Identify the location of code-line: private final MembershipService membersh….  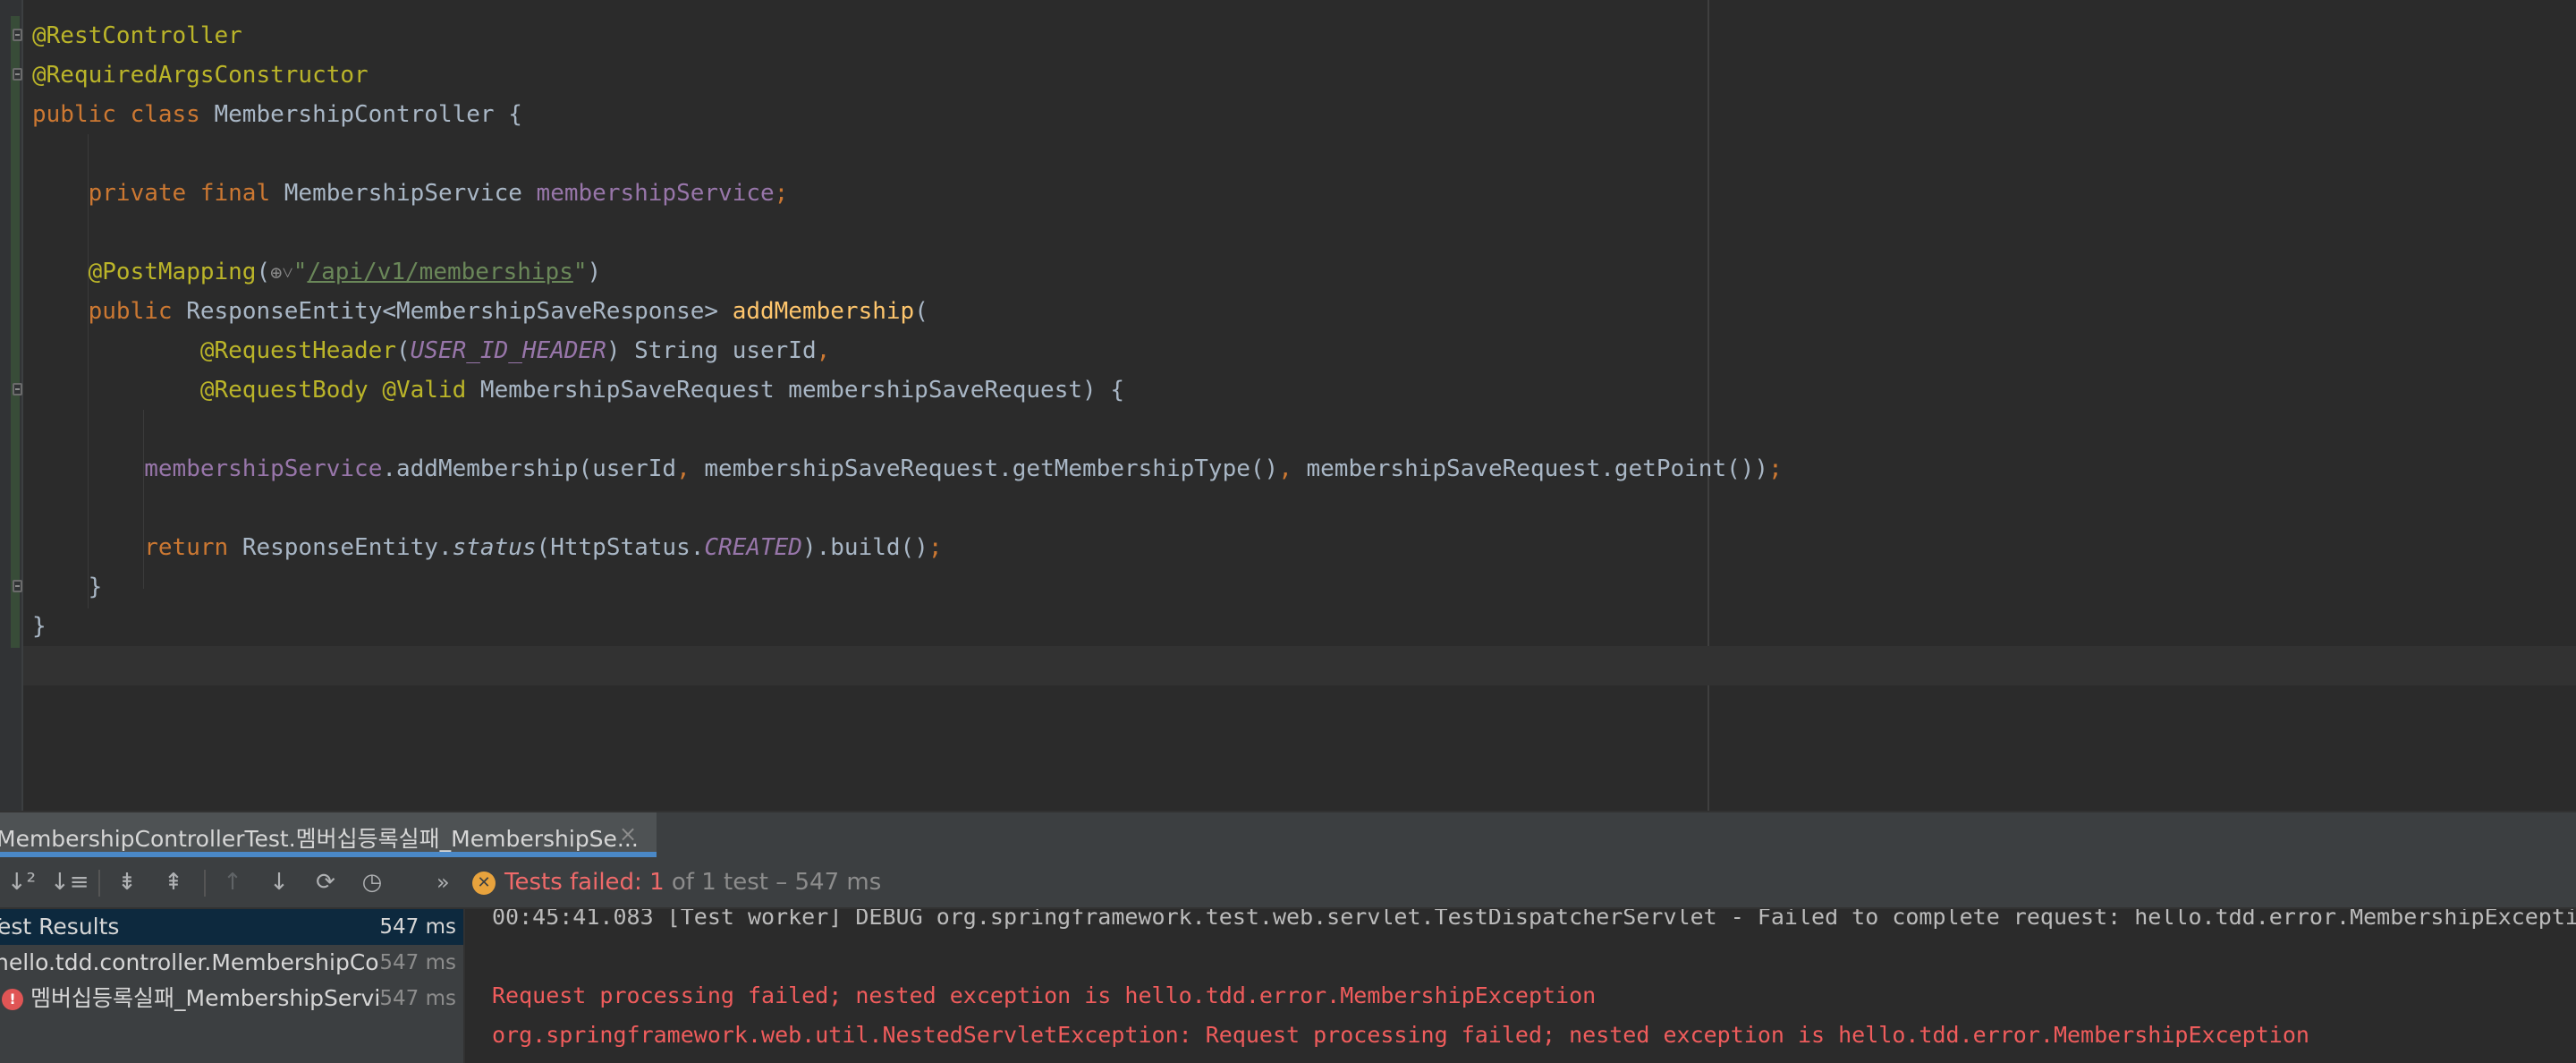
(907, 193).